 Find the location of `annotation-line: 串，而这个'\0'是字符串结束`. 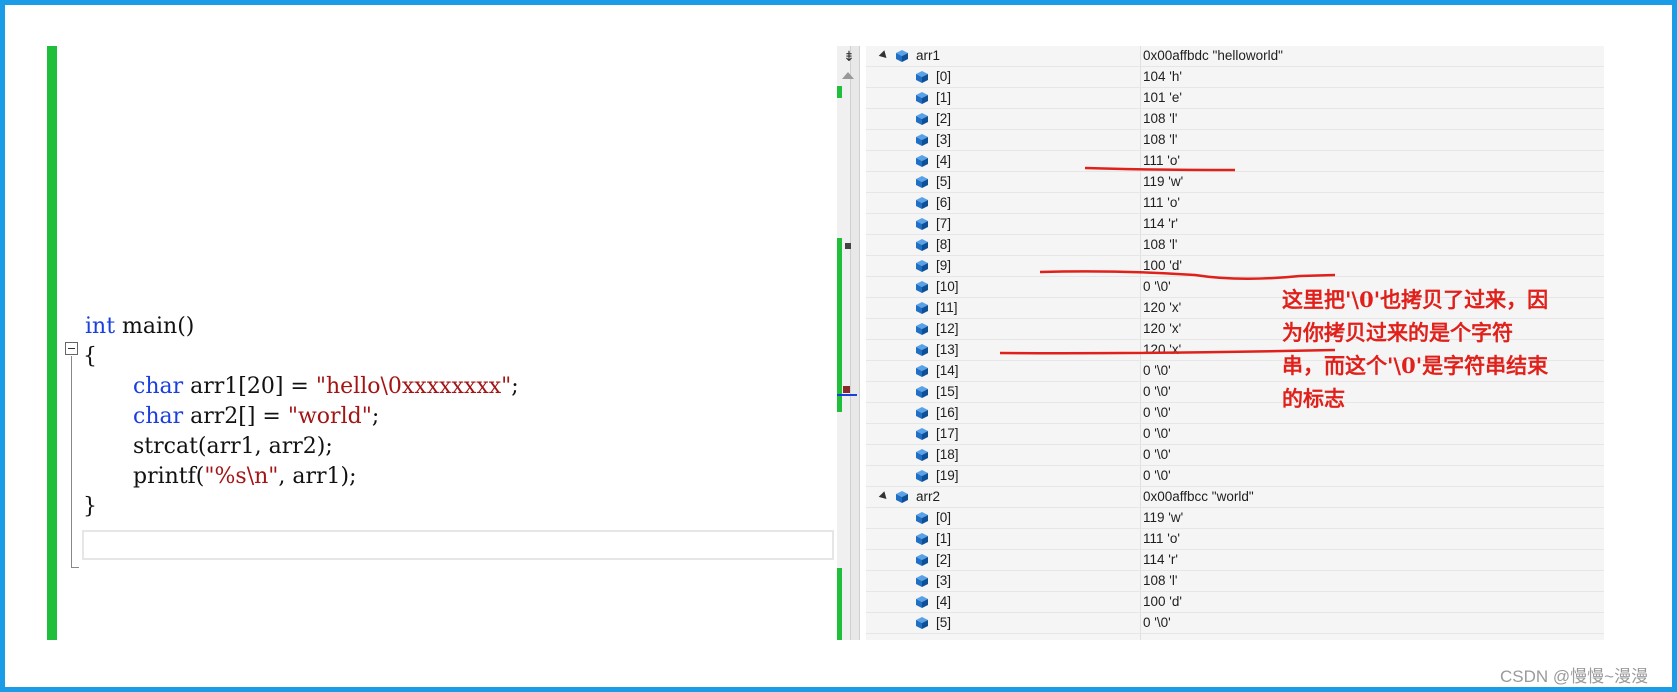

annotation-line: 串，而这个'\0'是字符串结束 is located at coordinates (1415, 365).